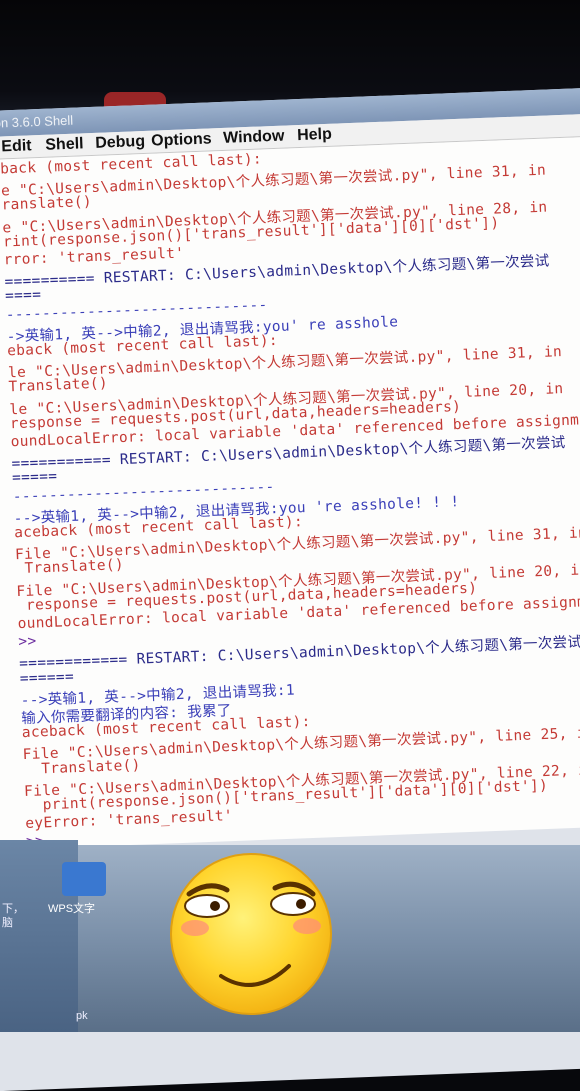 This screenshot has height=1091, width=580. I want to click on desktop-text-fragment: 脑, so click(7, 923).